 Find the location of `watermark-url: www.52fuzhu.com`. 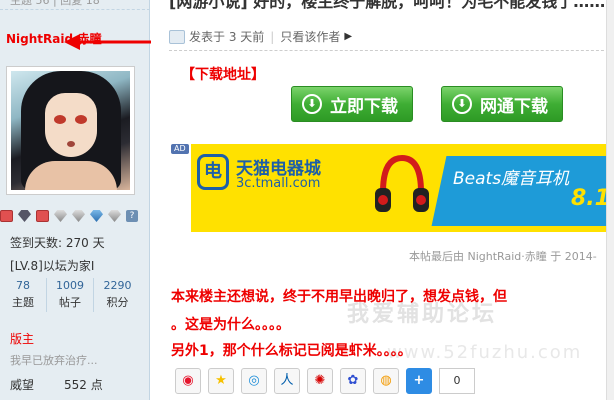

watermark-url: www.52fuzhu.com is located at coordinates (485, 352).